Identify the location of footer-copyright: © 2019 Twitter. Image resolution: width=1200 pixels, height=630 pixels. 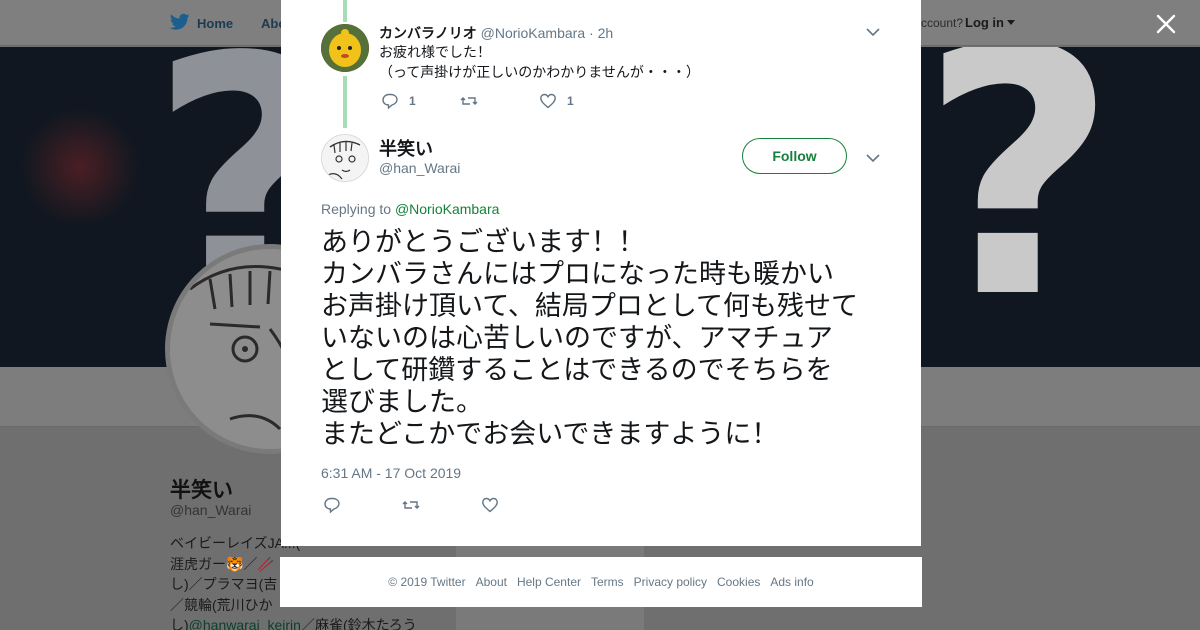
(427, 582).